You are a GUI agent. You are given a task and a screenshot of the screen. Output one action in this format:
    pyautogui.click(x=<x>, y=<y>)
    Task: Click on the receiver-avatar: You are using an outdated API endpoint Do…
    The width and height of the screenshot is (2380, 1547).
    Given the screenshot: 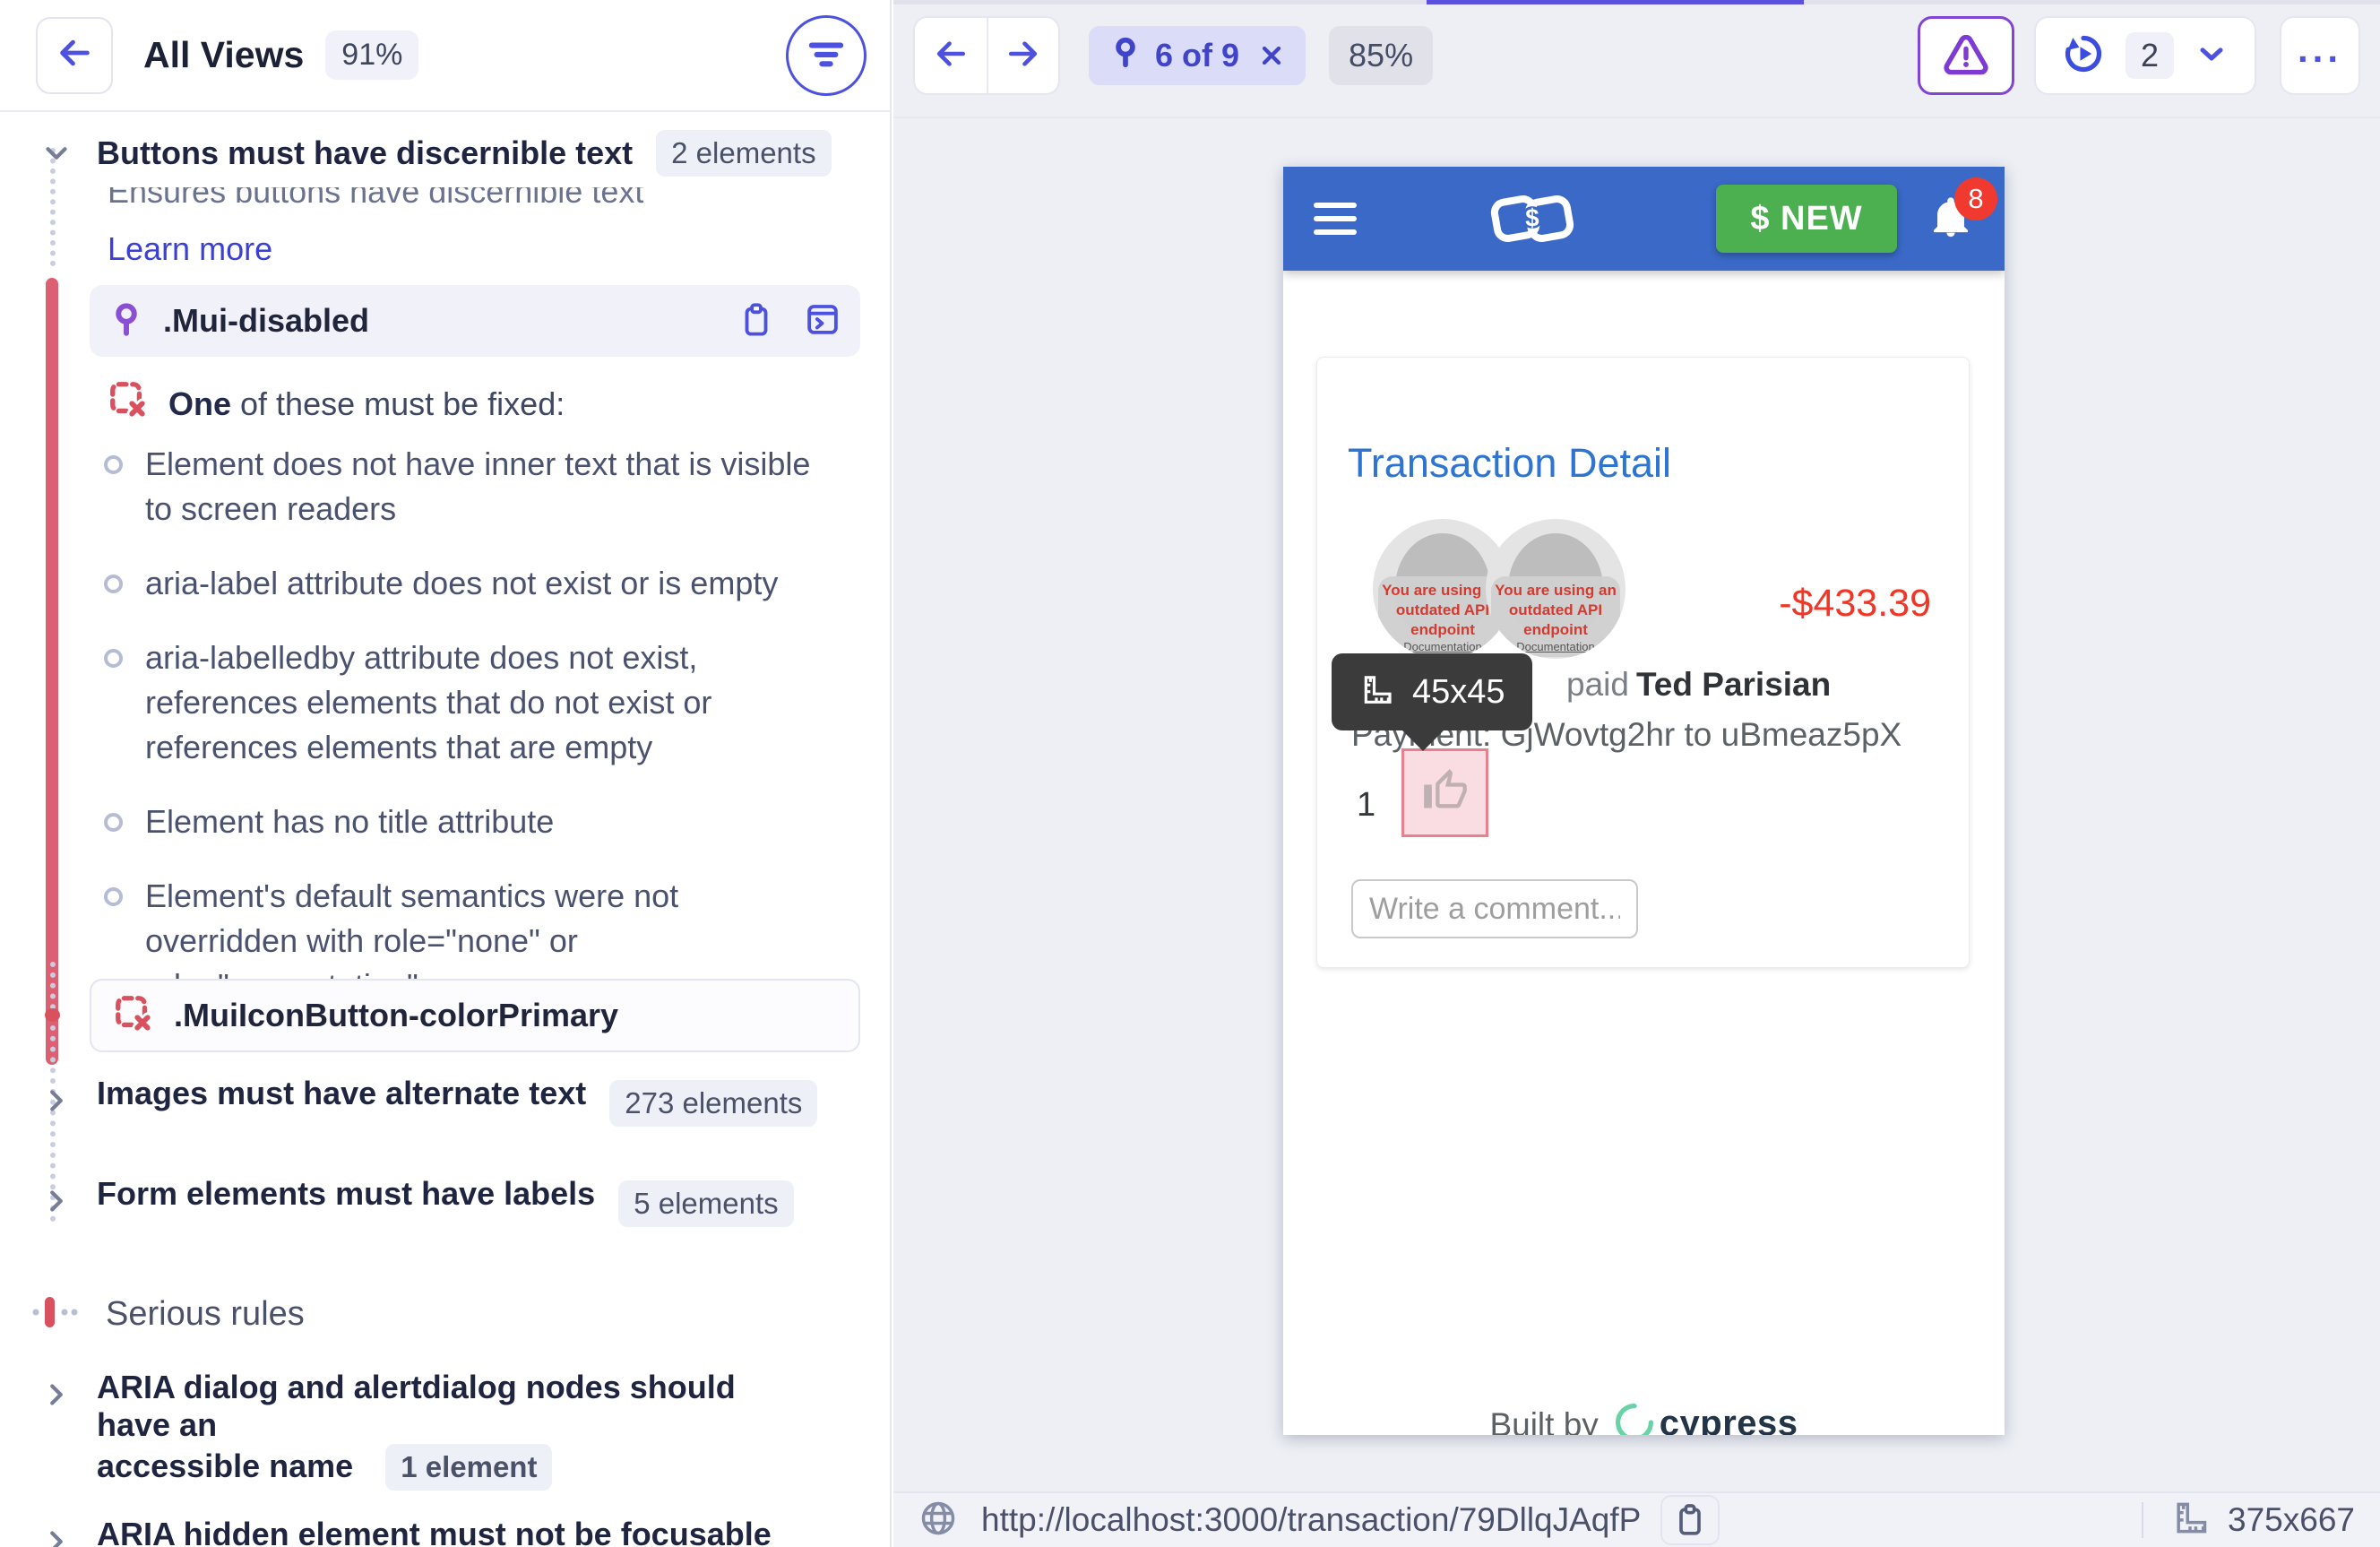 What is the action you would take?
    pyautogui.click(x=1556, y=589)
    